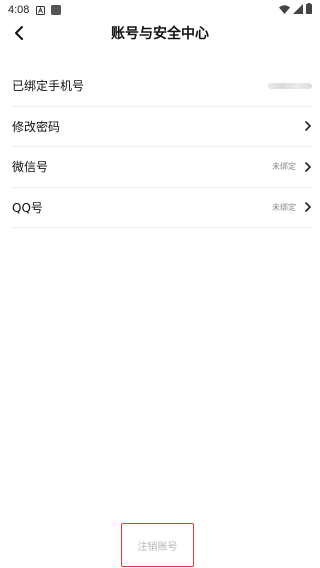 This screenshot has width=320, height=568. What do you see at coordinates (48, 86) in the screenshot?
I see `row-label: 已绑定手机号` at bounding box center [48, 86].